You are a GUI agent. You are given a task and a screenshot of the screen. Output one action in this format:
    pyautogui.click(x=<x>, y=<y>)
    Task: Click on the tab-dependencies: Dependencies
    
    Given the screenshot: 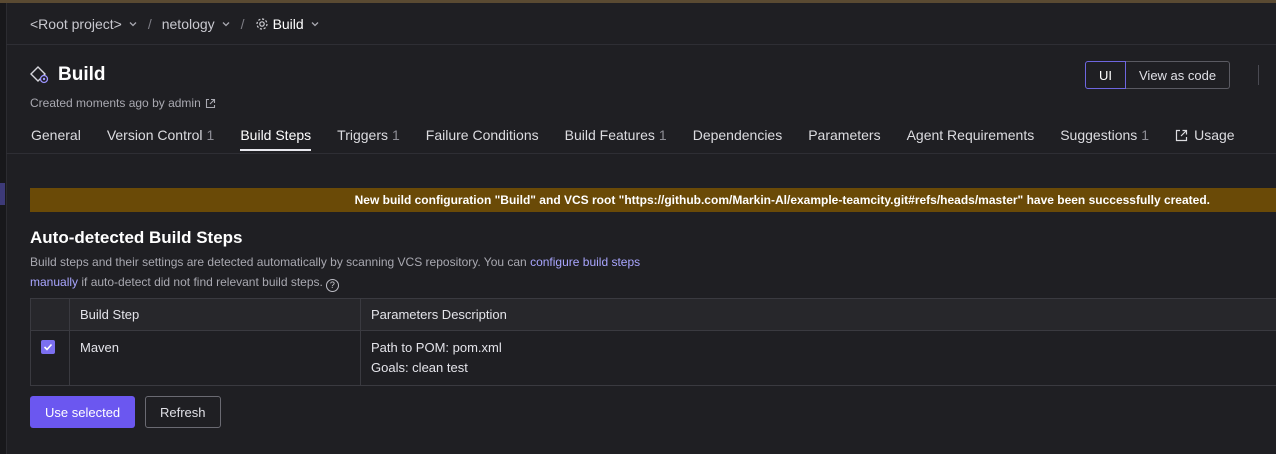 What is the action you would take?
    pyautogui.click(x=738, y=139)
    